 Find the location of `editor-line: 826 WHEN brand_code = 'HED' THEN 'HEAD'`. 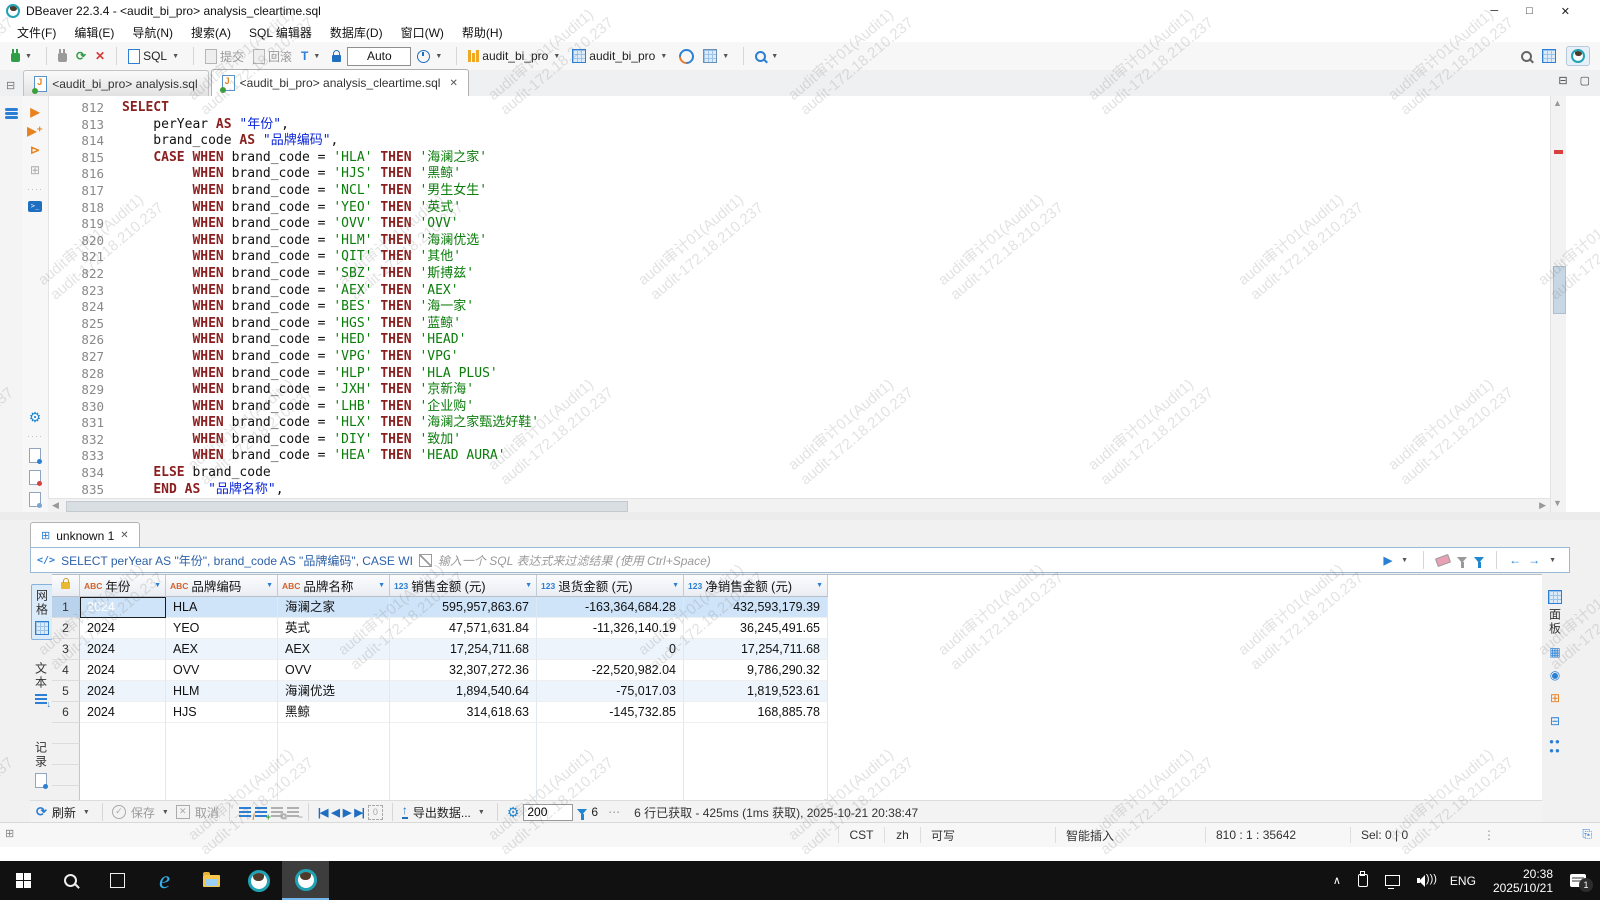

editor-line: 826 WHEN brand_code = 'HED' THEN 'HEAD' is located at coordinates (799, 340).